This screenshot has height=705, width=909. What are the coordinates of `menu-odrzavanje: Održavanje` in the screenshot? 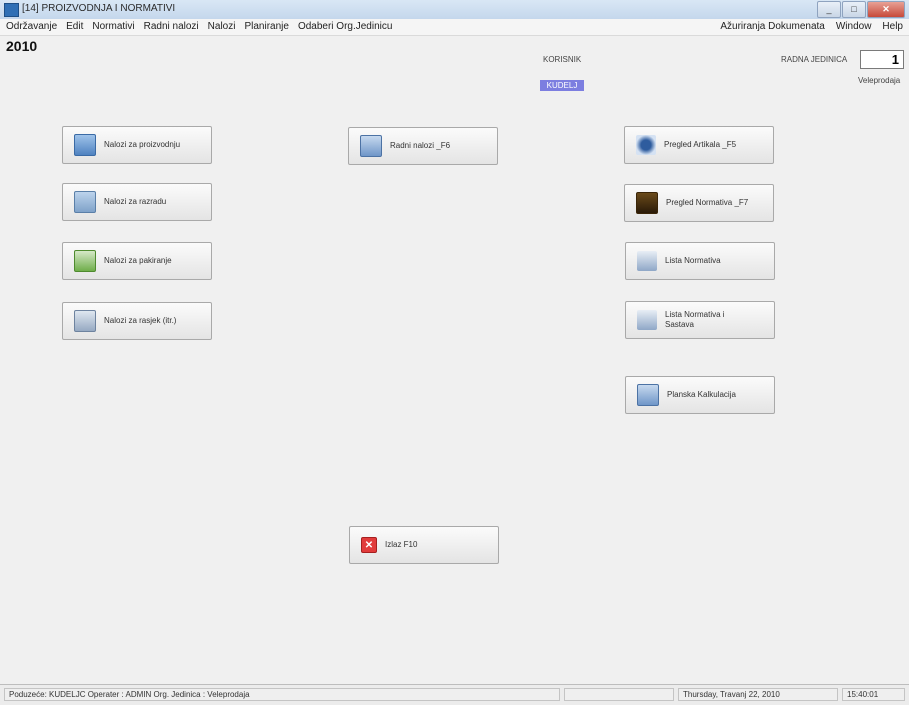 It's located at (31, 26).